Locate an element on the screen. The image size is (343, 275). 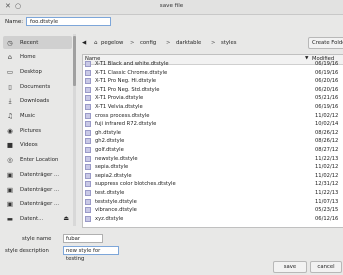
sidebar-item-label: Pictures is located at coordinates (30, 130).